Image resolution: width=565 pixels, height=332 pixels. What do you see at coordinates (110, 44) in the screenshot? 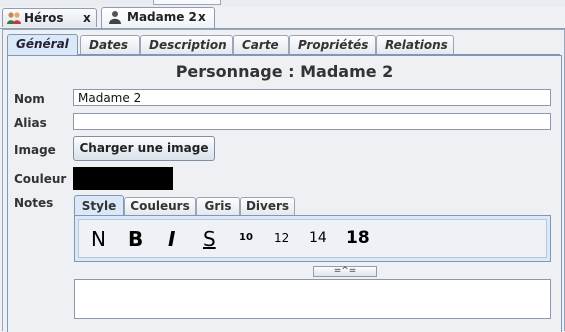
I see `tab-dates: Dates` at bounding box center [110, 44].